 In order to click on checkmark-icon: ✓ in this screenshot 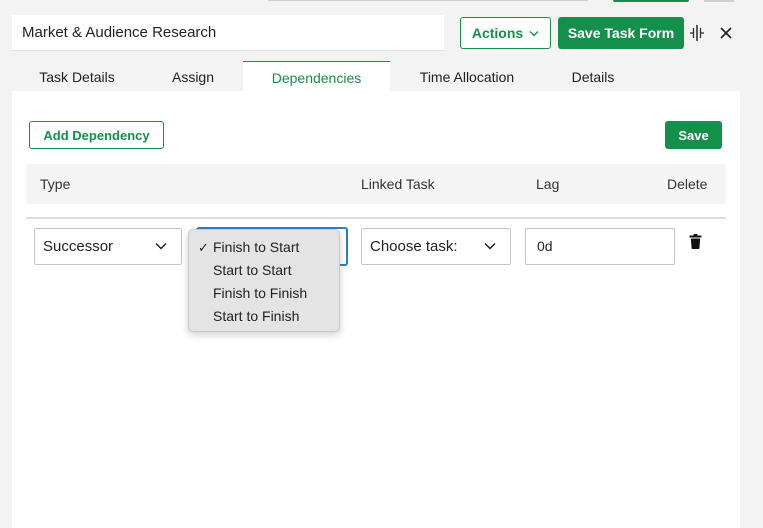, I will do `click(203, 247)`.